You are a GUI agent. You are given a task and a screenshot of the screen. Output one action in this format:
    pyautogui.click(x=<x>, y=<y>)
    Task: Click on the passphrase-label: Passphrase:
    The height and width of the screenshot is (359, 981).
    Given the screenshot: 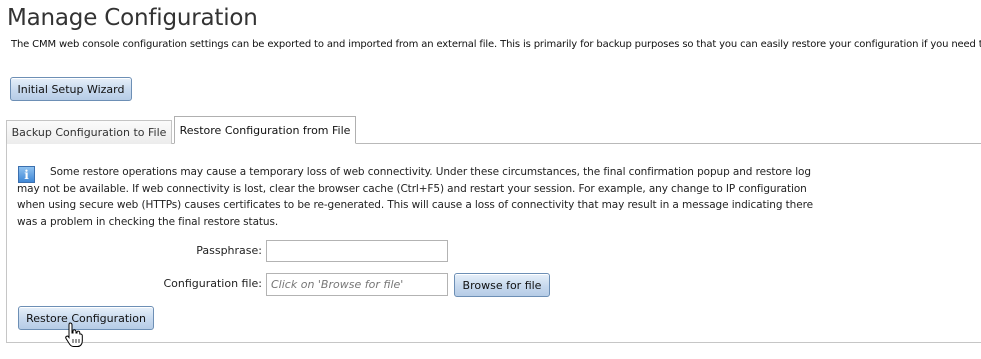 What is the action you would take?
    pyautogui.click(x=229, y=250)
    